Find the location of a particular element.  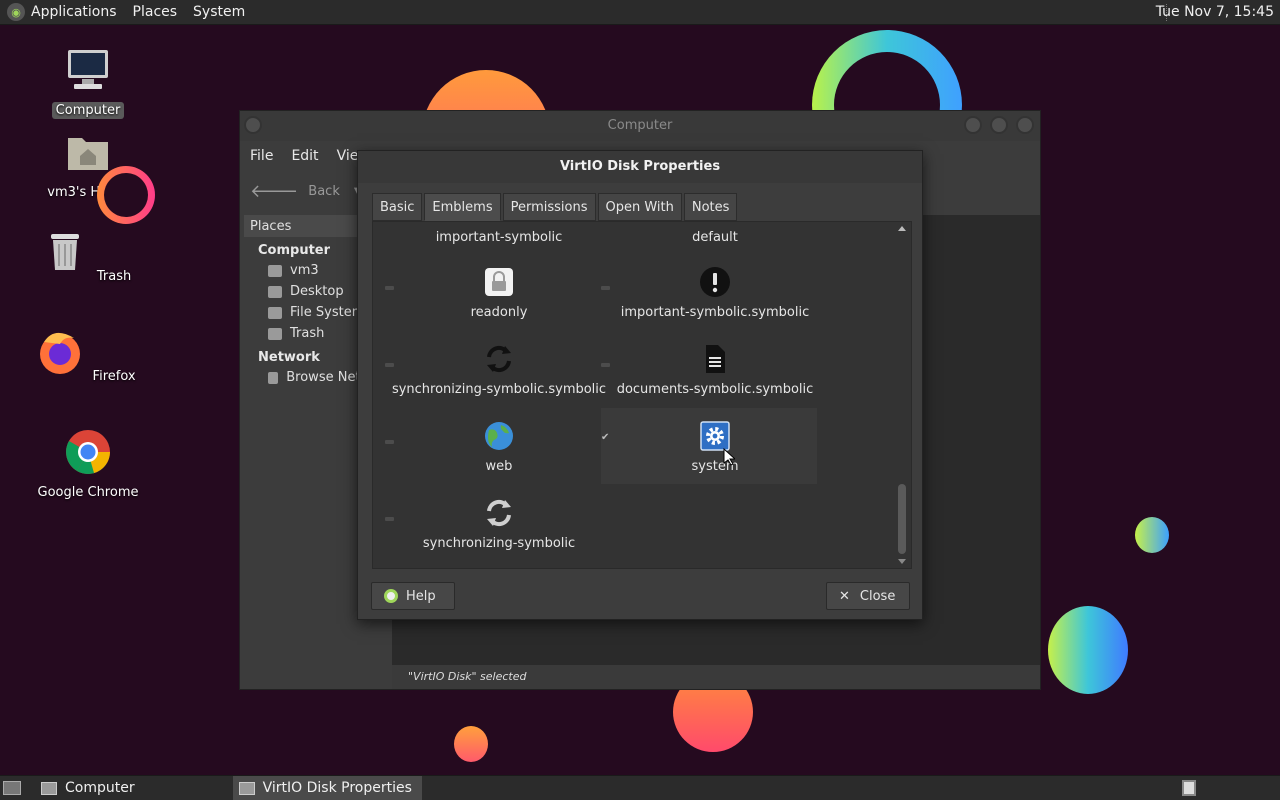

fm-titlebar: Computer is located at coordinates (640, 126).